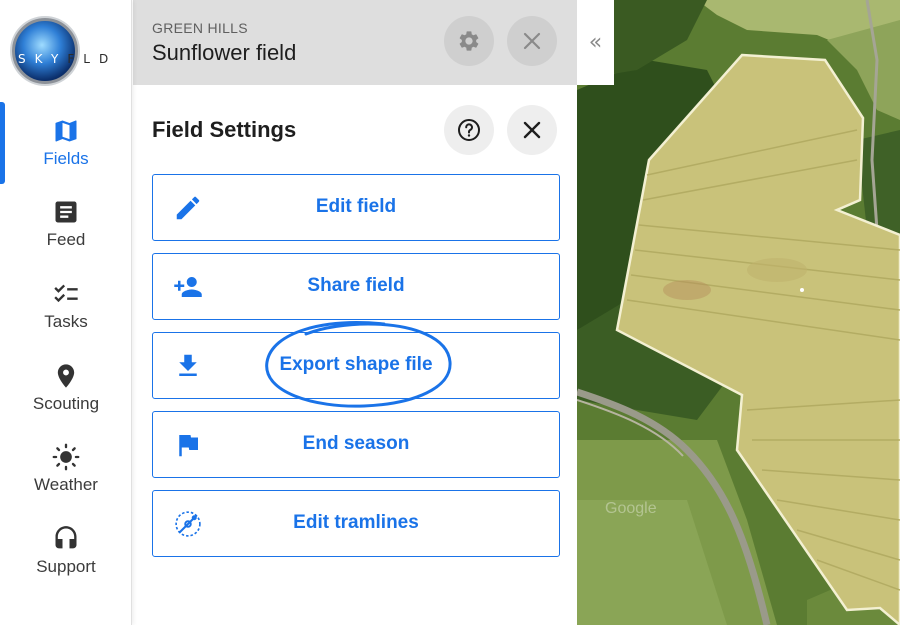 This screenshot has height=625, width=900. I want to click on panel-title: Field Settings, so click(224, 129).